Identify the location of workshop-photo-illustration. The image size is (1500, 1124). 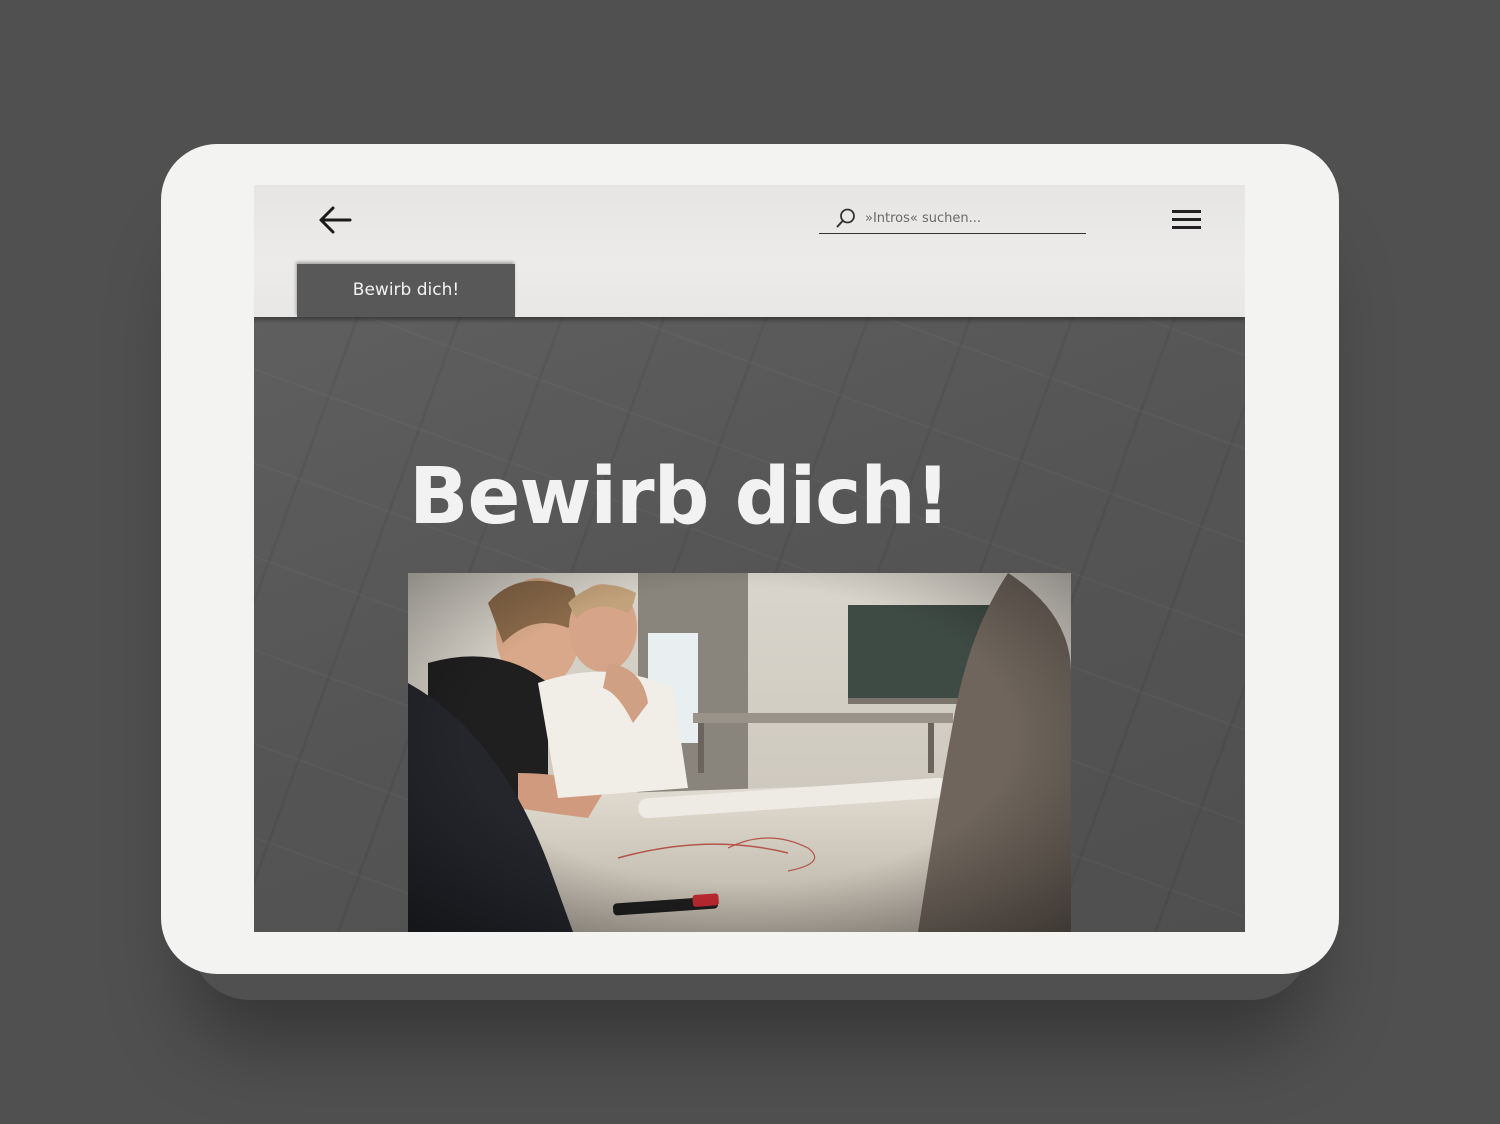
(739, 752).